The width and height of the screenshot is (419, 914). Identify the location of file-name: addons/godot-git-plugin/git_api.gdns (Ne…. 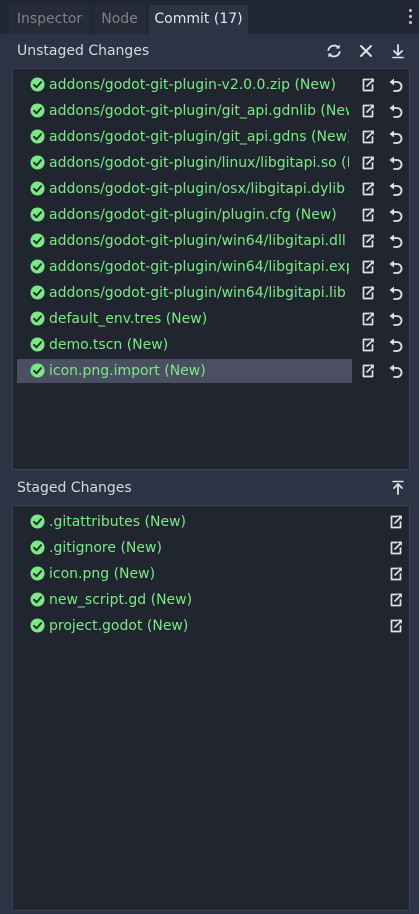
(199, 137).